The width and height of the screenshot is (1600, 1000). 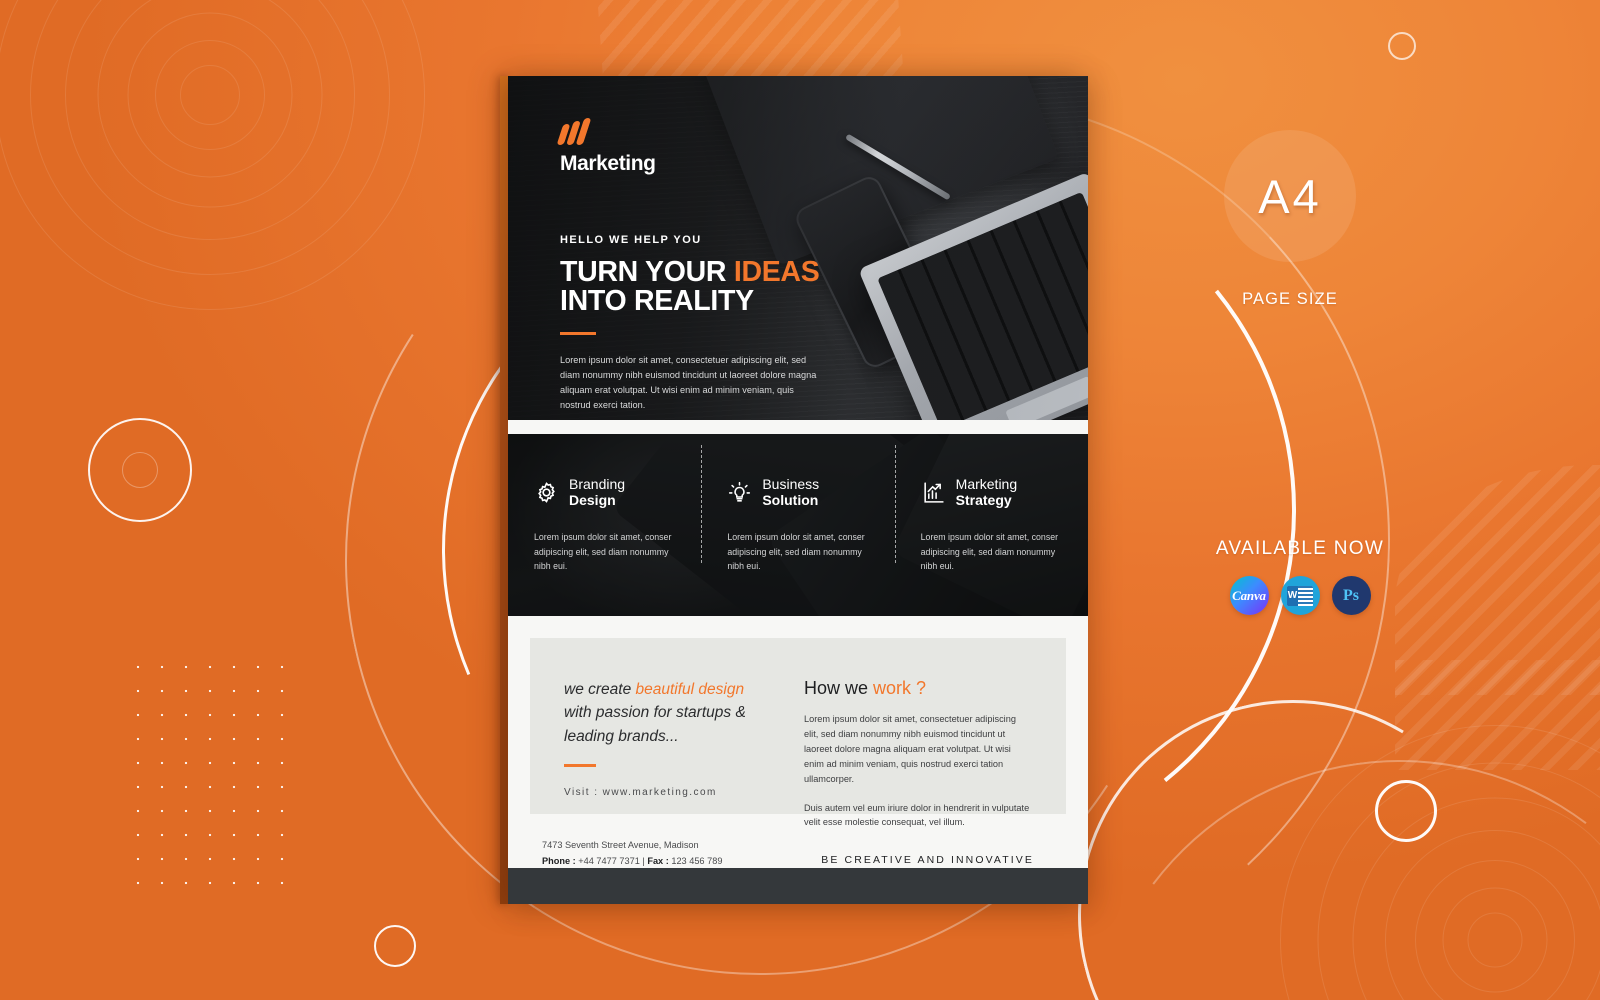 I want to click on service-card-header: Branding Design, so click(x=604, y=491).